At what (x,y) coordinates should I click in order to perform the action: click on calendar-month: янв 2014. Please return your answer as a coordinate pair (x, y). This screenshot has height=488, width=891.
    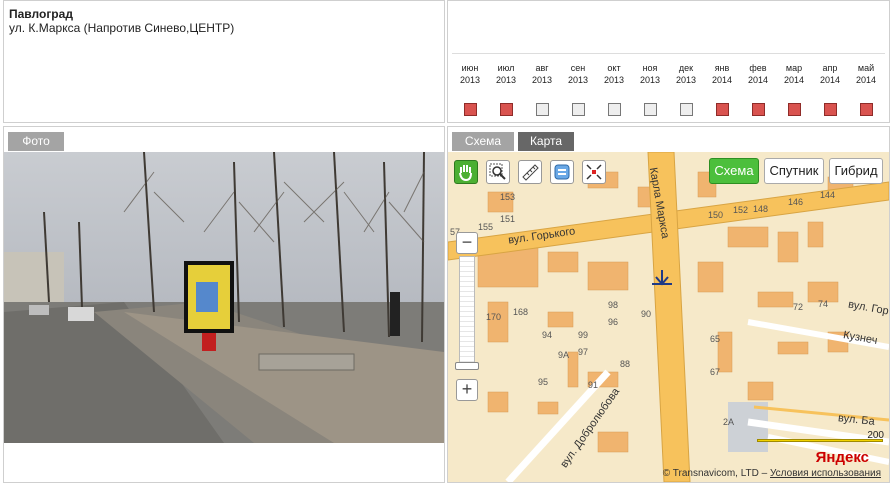
    Looking at the image, I should click on (722, 89).